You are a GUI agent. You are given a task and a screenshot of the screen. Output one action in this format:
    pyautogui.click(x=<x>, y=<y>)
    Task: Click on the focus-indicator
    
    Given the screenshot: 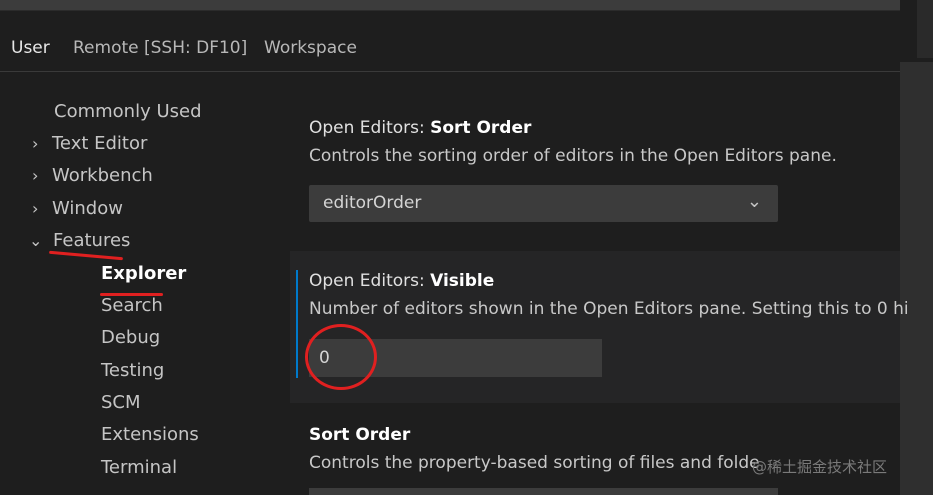 What is the action you would take?
    pyautogui.click(x=297, y=324)
    